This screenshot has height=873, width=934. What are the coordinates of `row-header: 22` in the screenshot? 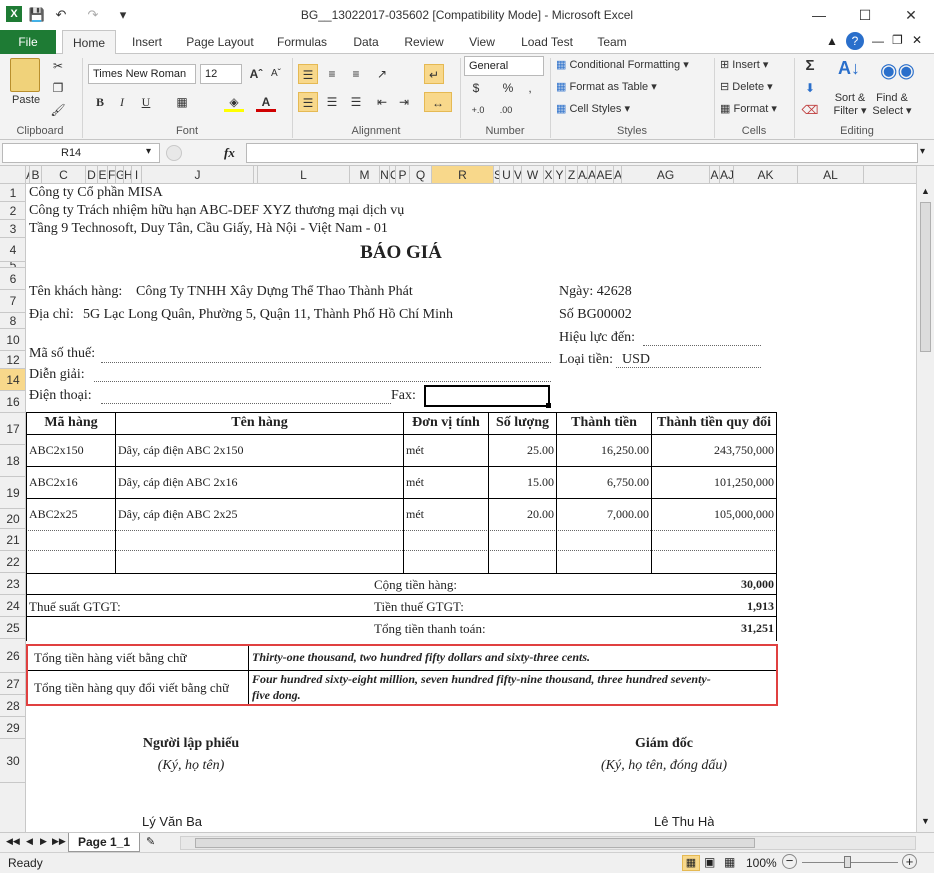 It's located at (12, 562).